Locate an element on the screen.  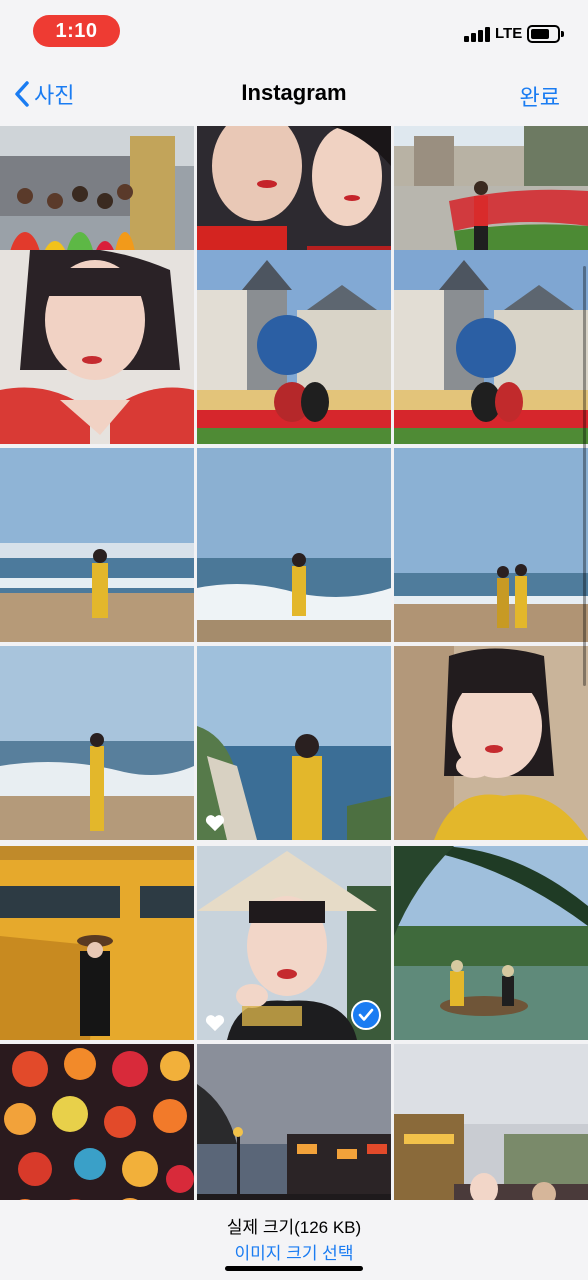
status-bar: 1:10 LTE is located at coordinates (294, 31).